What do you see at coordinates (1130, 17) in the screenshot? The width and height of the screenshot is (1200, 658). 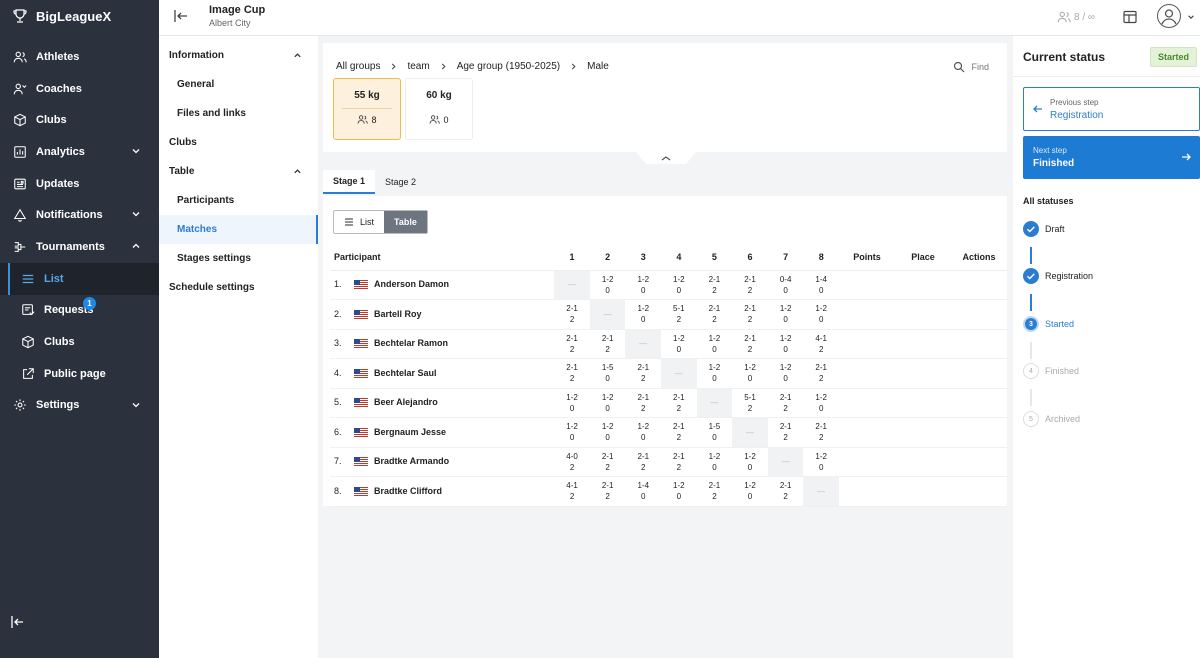 I see `layout-icon` at bounding box center [1130, 17].